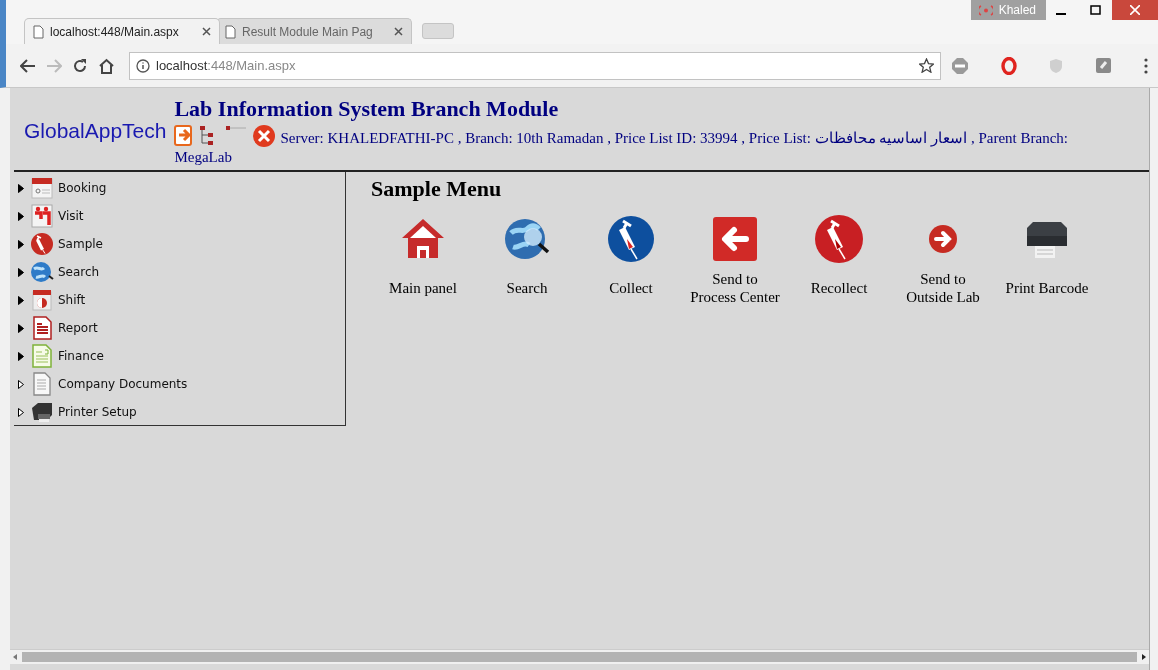  What do you see at coordinates (181, 328) in the screenshot?
I see `sidebar-item: Report` at bounding box center [181, 328].